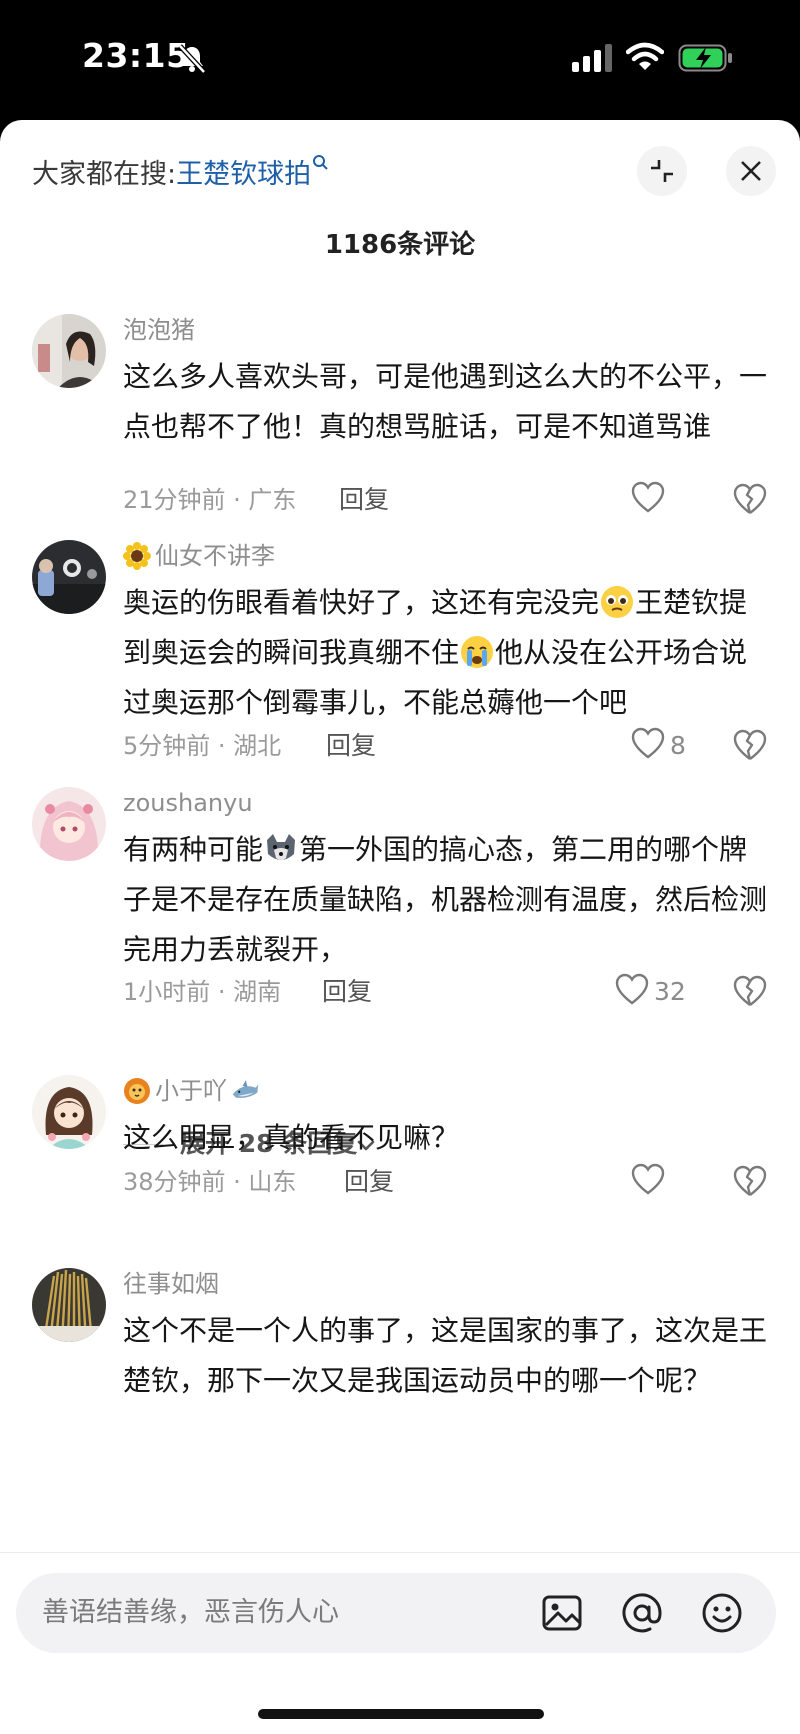  I want to click on like-count: 8, so click(678, 745).